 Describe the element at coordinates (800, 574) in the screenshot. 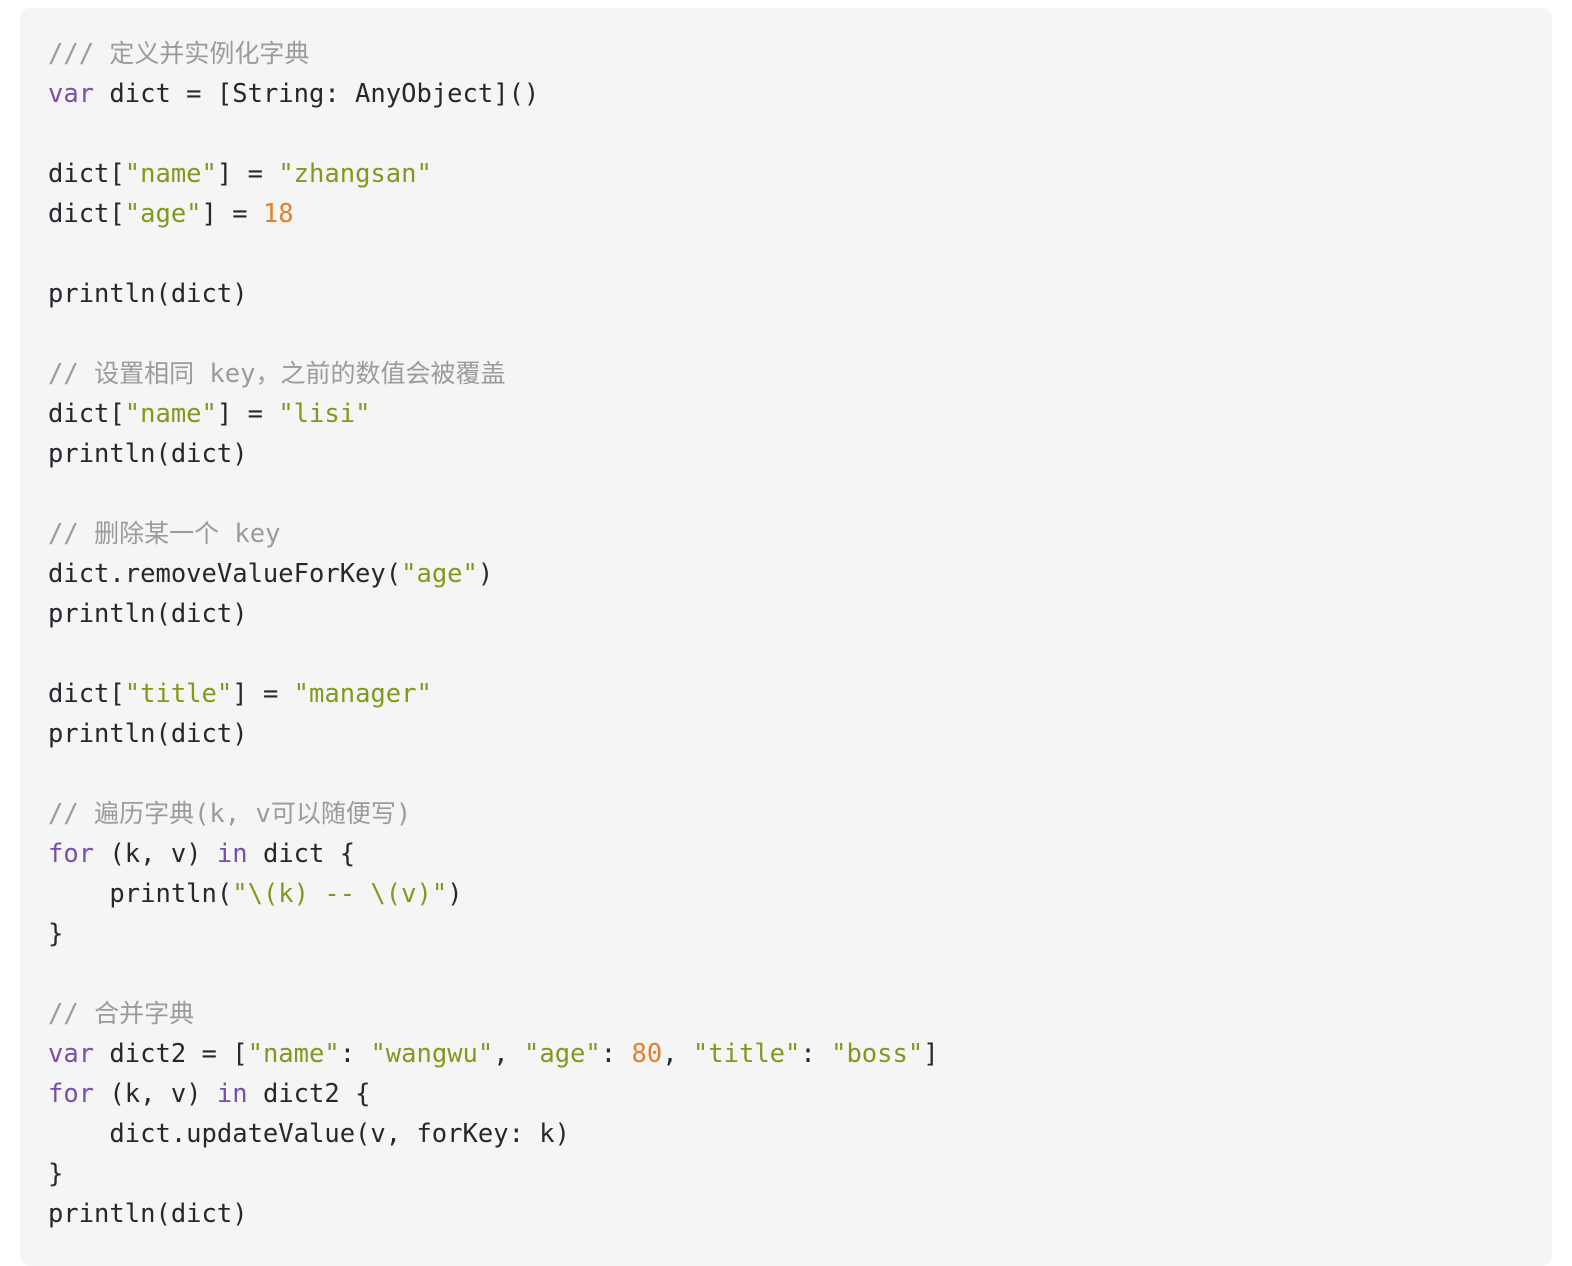

I see `code-line: dict.removeValueForKey("age")` at that location.